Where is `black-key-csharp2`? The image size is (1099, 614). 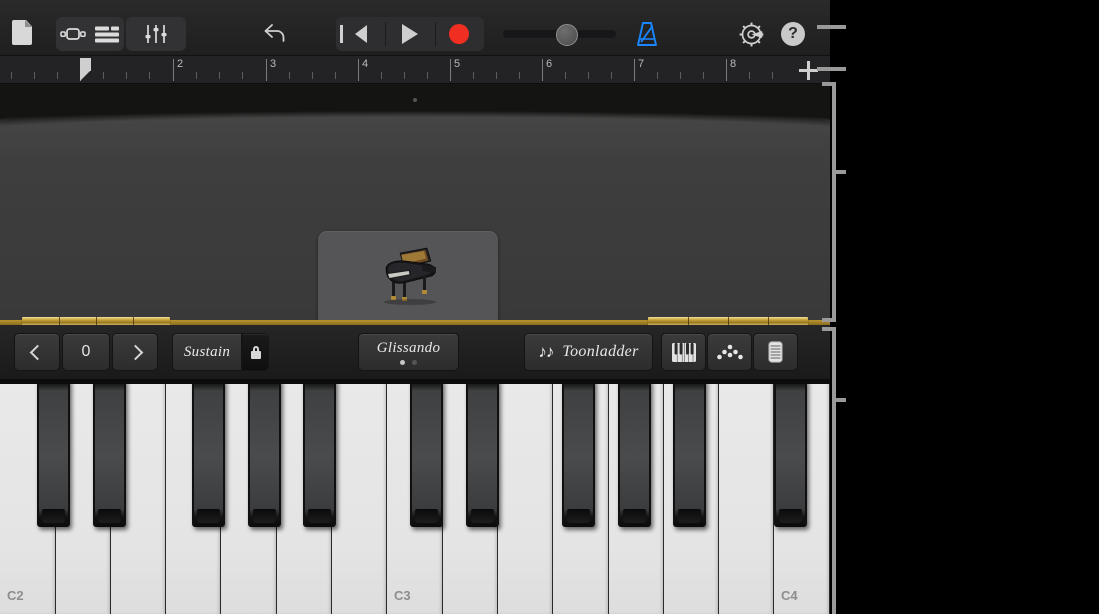
black-key-csharp2 is located at coordinates (53, 453).